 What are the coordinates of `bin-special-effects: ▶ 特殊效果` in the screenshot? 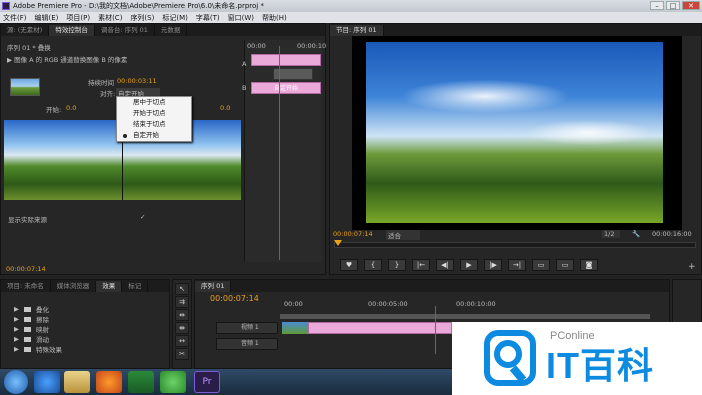 It's located at (38, 349).